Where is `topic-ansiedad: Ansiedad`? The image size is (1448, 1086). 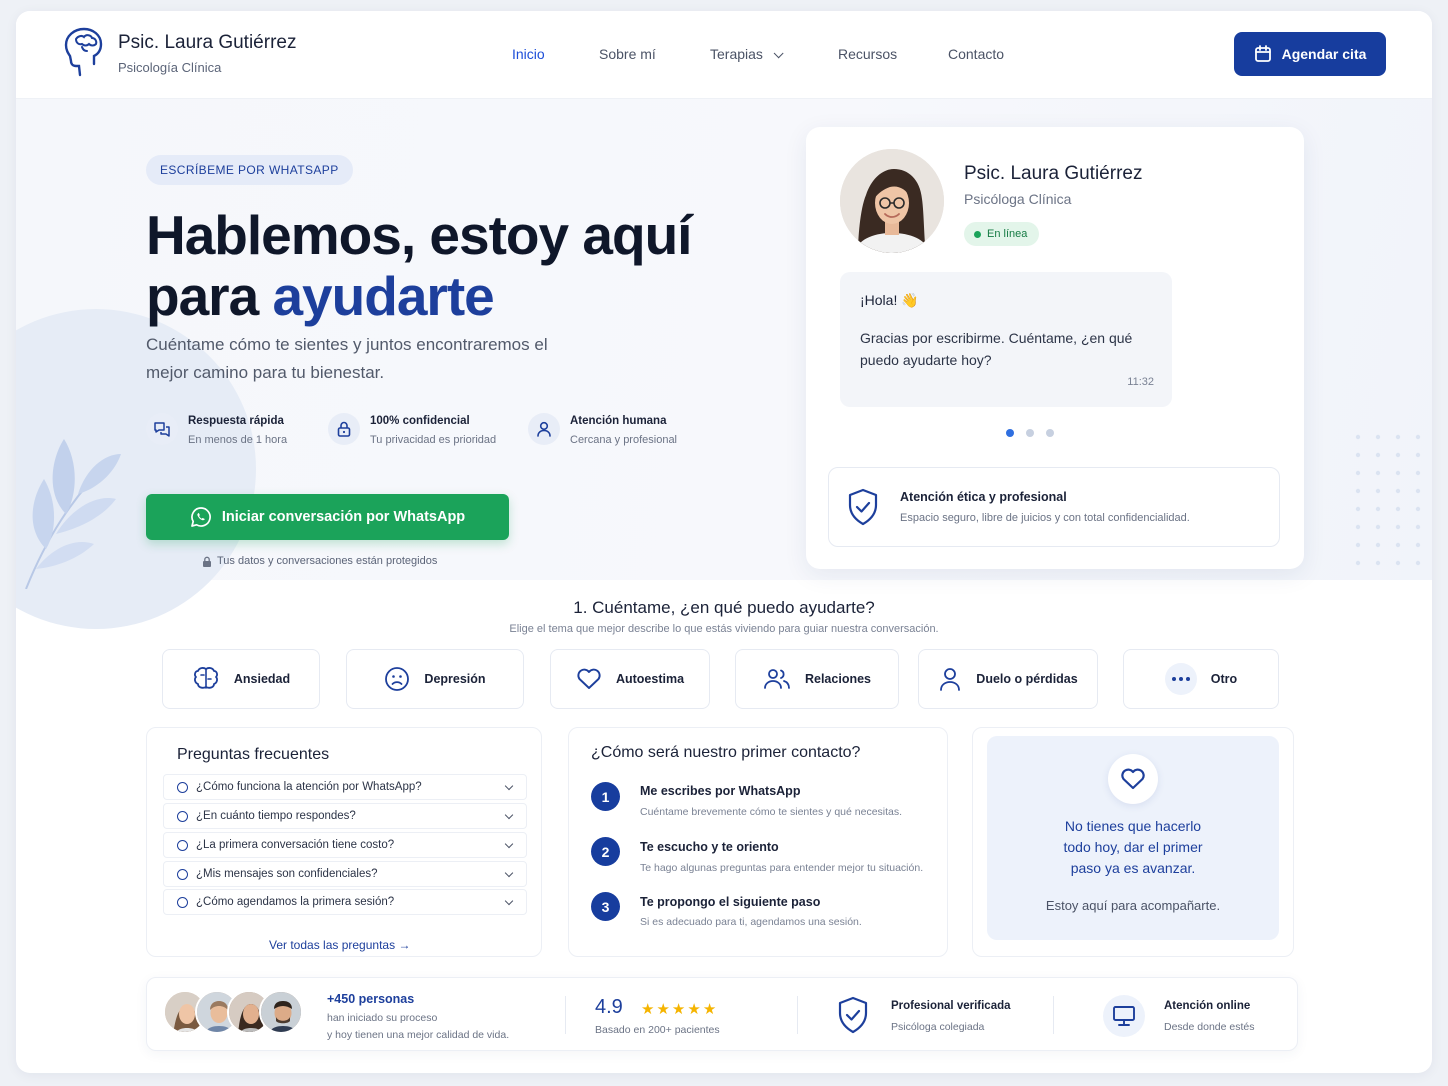 topic-ansiedad: Ansiedad is located at coordinates (241, 679).